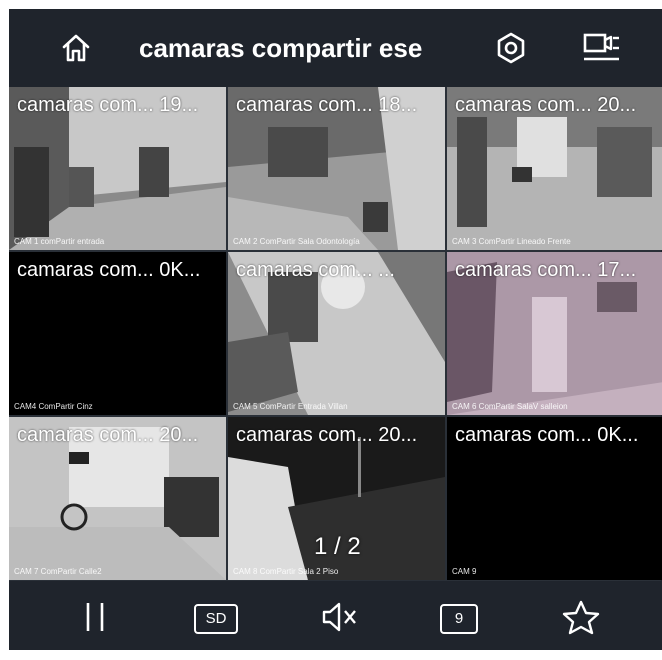 This screenshot has height=660, width=662. Describe the element at coordinates (296, 241) in the screenshot. I see `camera-label: CAM 2 ComPartir Sala Odontología` at that location.